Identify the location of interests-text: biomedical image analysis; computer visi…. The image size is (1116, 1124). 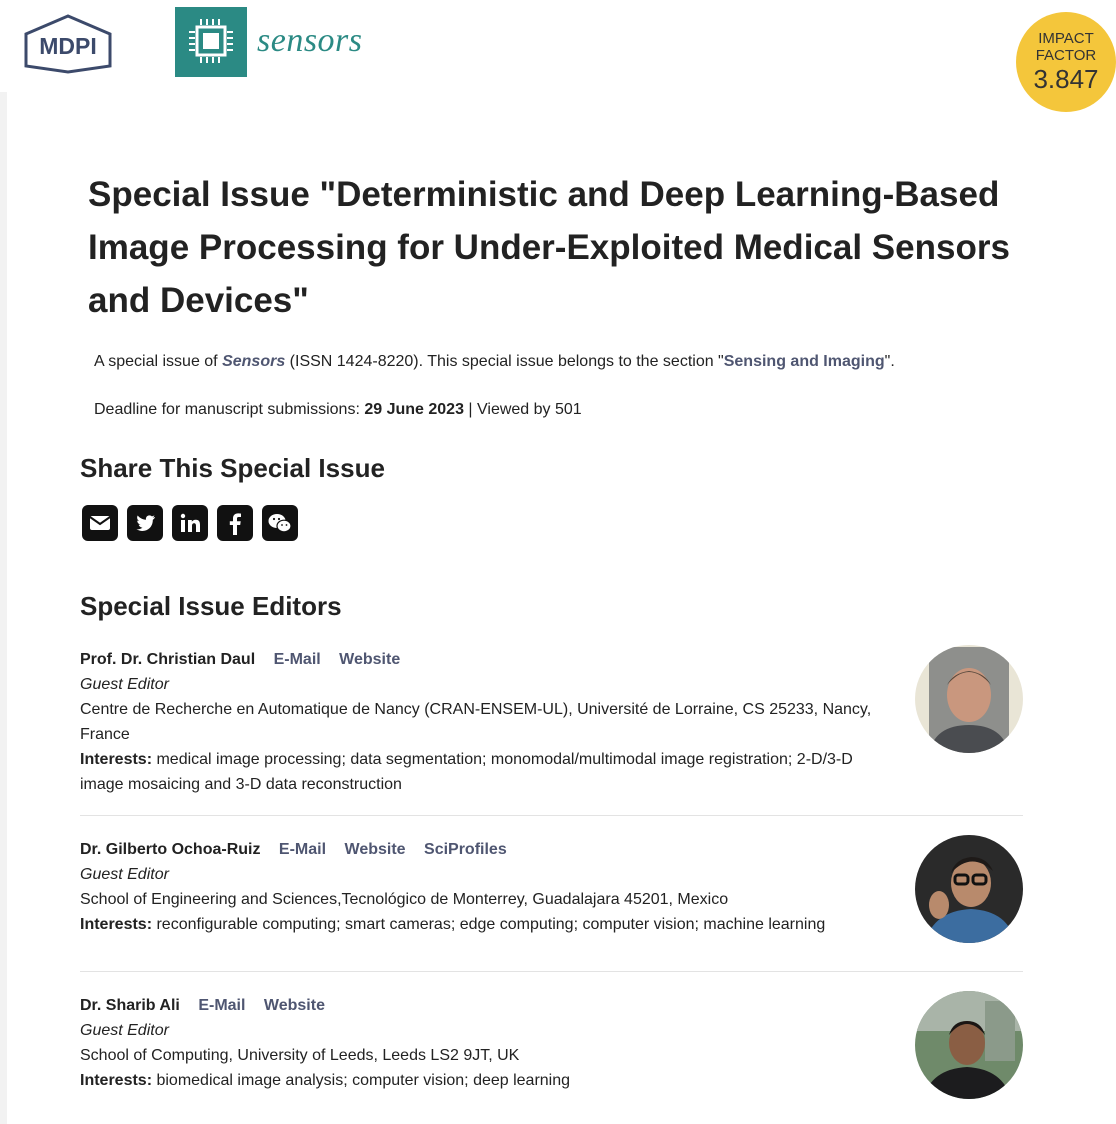
(361, 1080).